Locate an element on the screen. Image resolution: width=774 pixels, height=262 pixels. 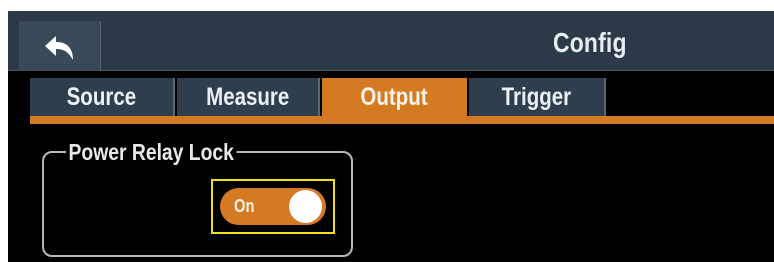
tab-trigger: Trigger is located at coordinates (537, 97).